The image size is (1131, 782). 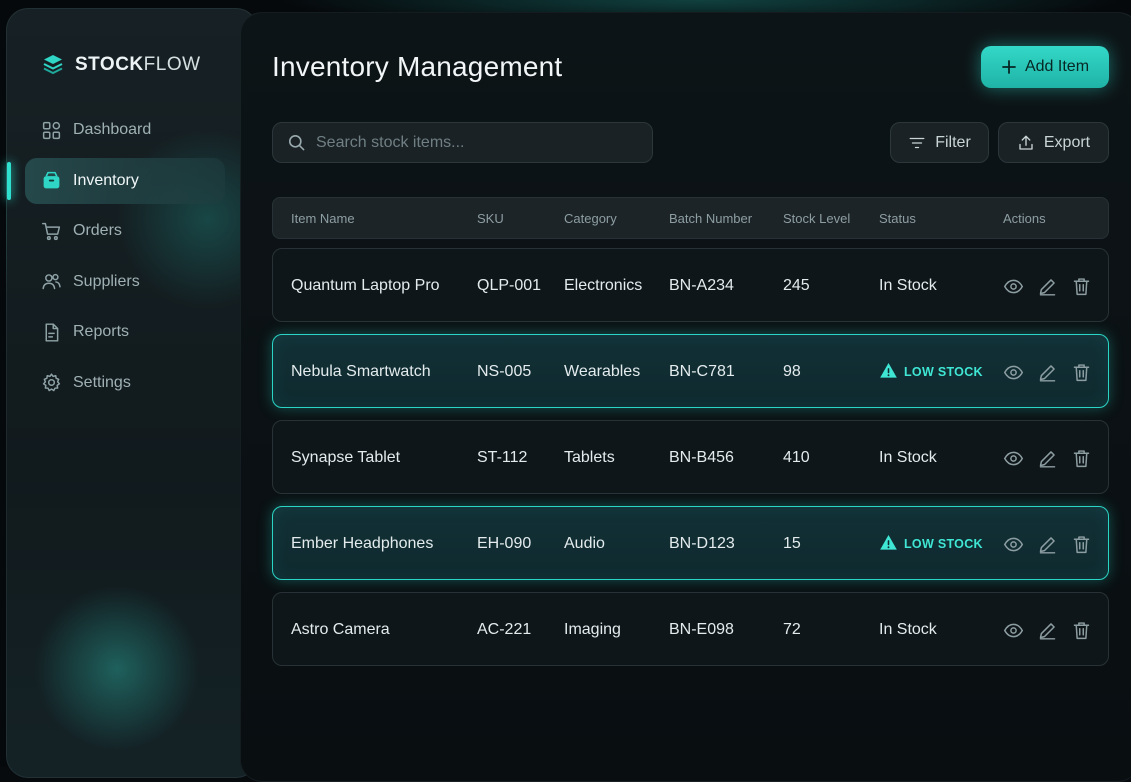 I want to click on box-icon, so click(x=51, y=180).